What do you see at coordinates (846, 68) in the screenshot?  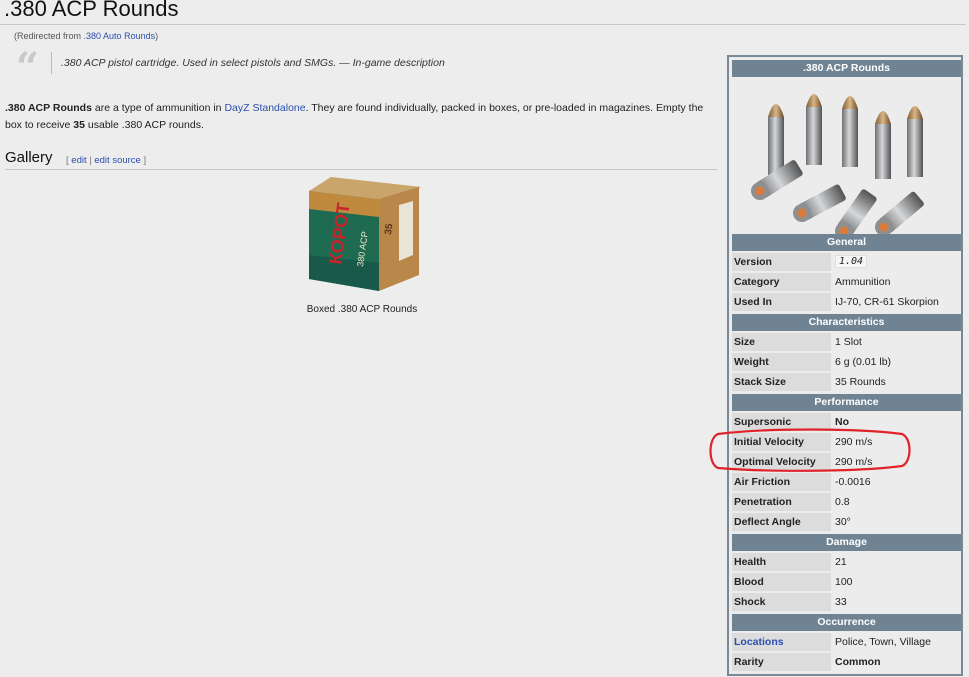 I see `infobox-title: .380 ACP Rounds` at bounding box center [846, 68].